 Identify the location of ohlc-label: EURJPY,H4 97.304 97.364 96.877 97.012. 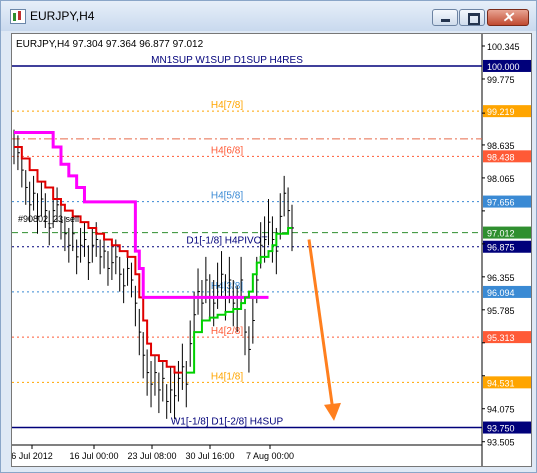
(110, 44).